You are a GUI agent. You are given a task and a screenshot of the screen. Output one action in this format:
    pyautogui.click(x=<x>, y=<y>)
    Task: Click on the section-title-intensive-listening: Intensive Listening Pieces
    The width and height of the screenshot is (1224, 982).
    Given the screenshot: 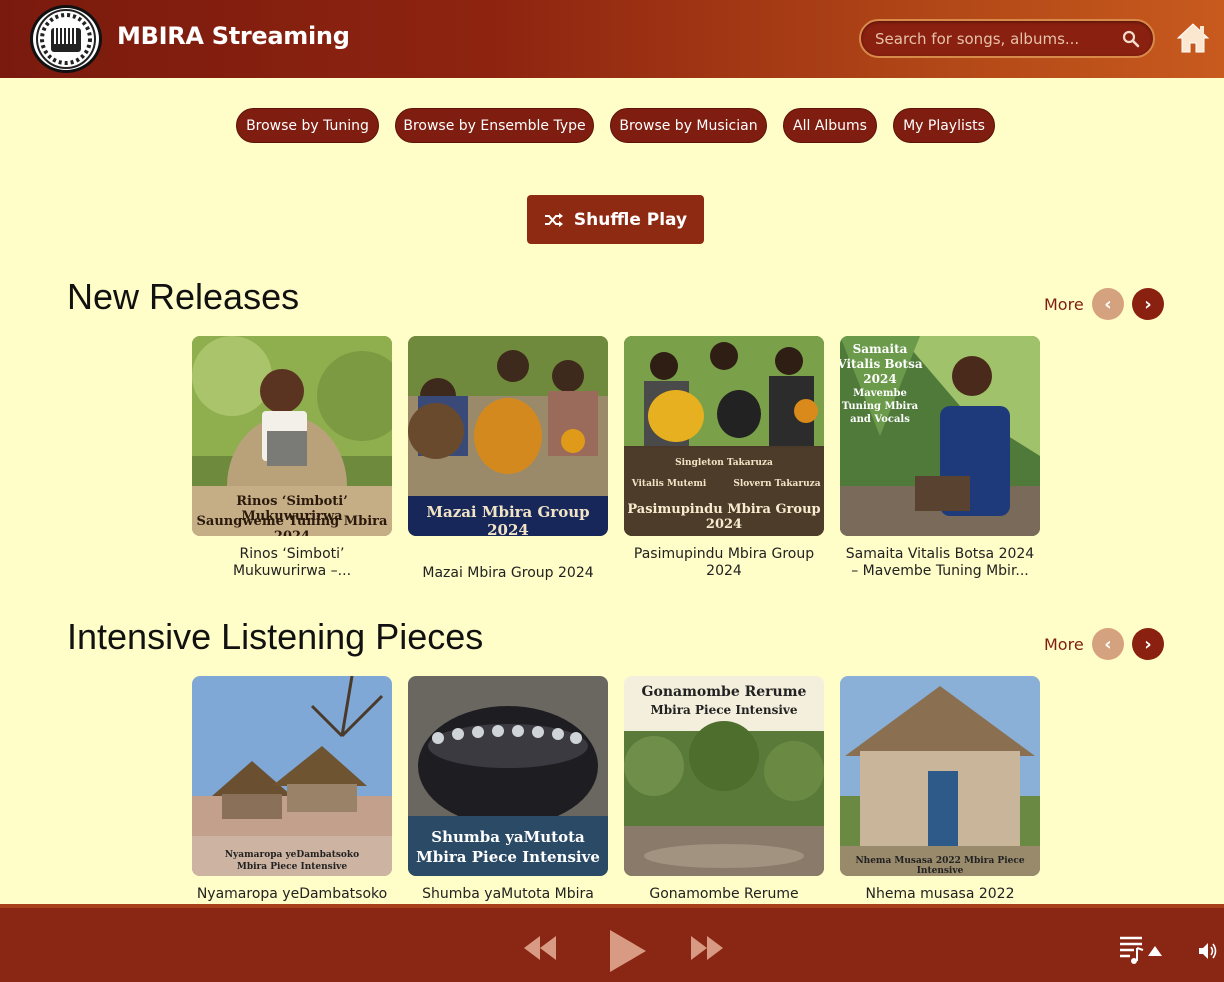 What is the action you would take?
    pyautogui.click(x=275, y=636)
    